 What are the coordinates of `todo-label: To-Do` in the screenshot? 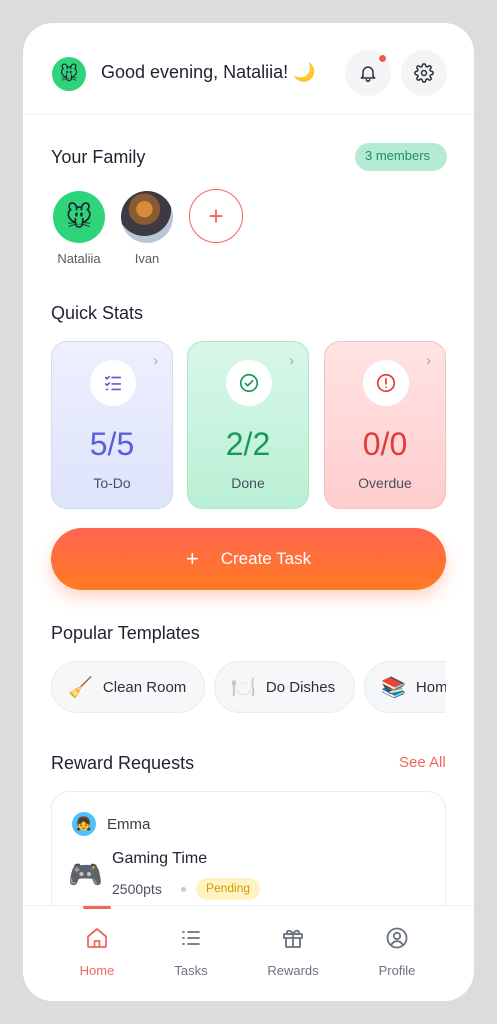 It's located at (112, 483).